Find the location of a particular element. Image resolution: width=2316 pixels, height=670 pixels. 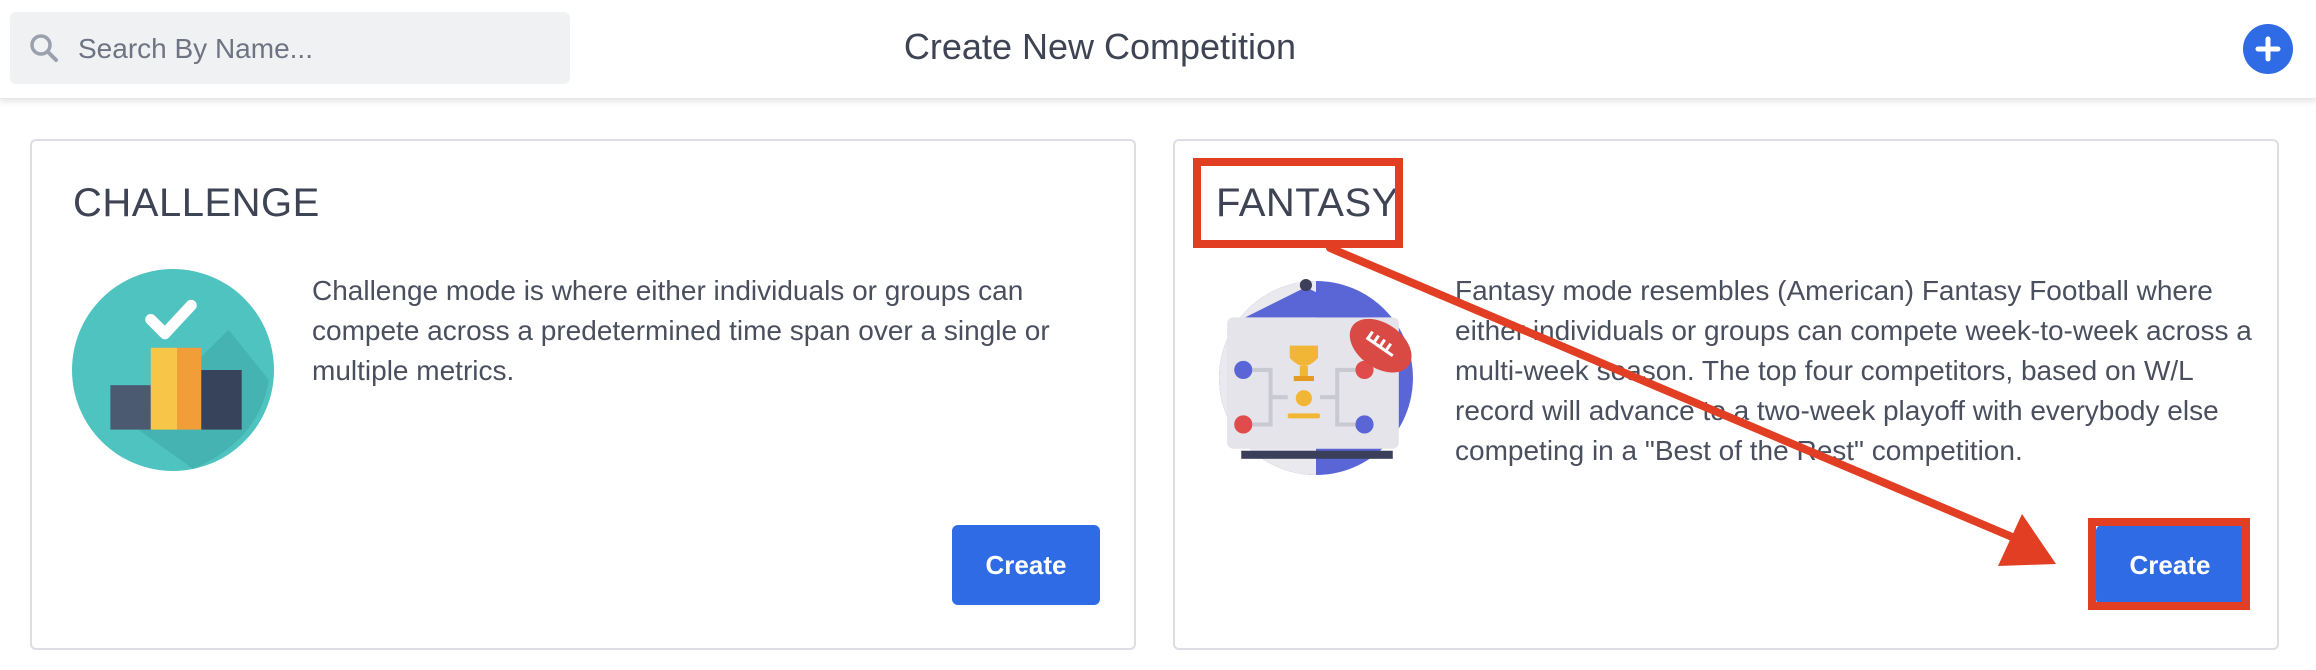

card-title: CHALLENGE is located at coordinates (196, 203).